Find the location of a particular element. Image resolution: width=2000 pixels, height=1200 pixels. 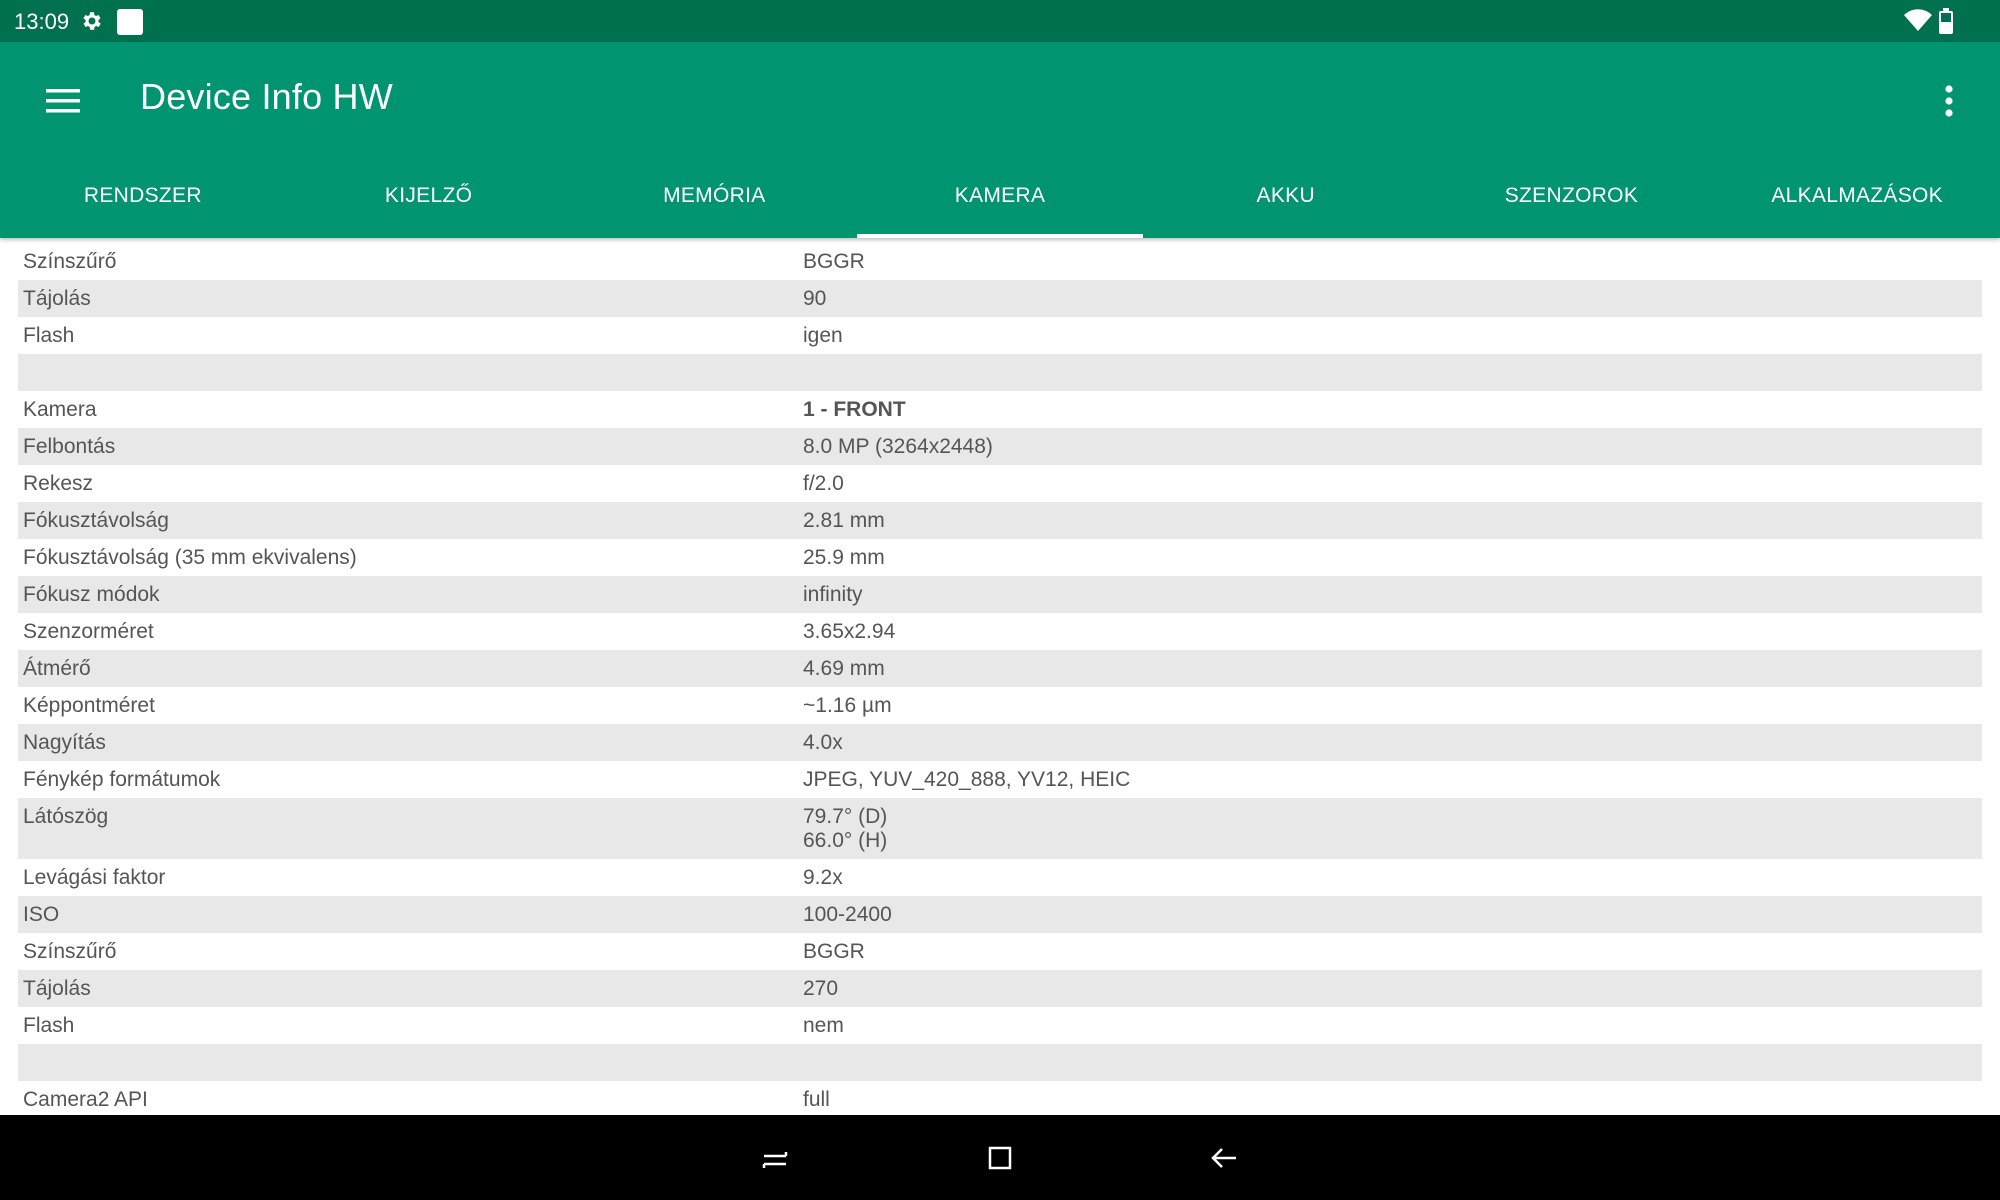

row-key: Fókusz módok is located at coordinates (91, 594).